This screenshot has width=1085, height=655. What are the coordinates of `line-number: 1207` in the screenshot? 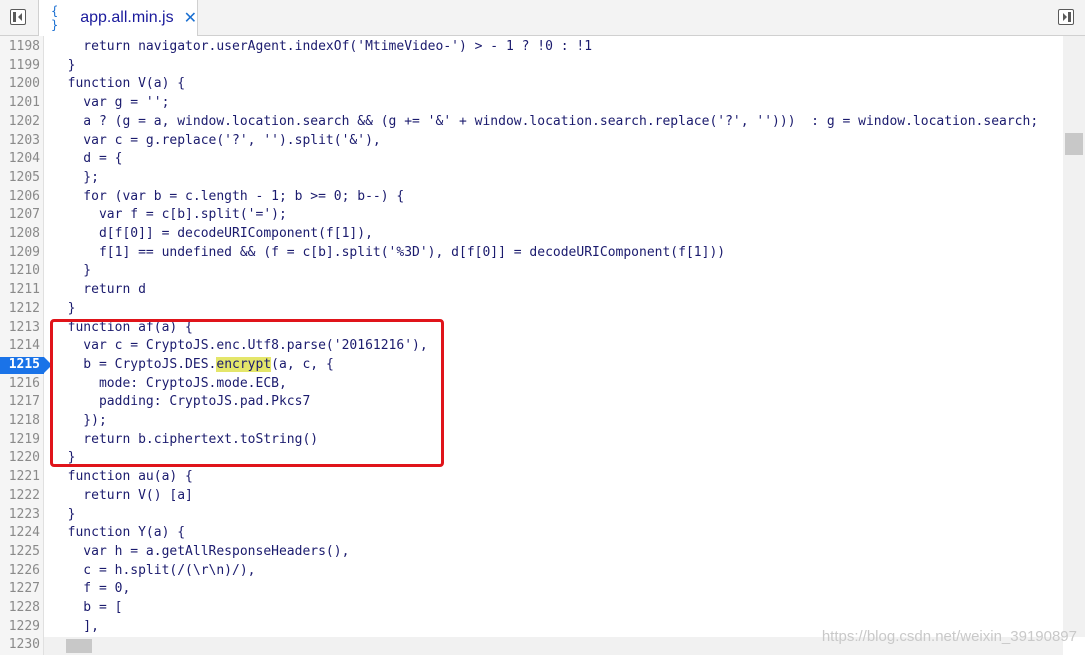 It's located at (20, 215).